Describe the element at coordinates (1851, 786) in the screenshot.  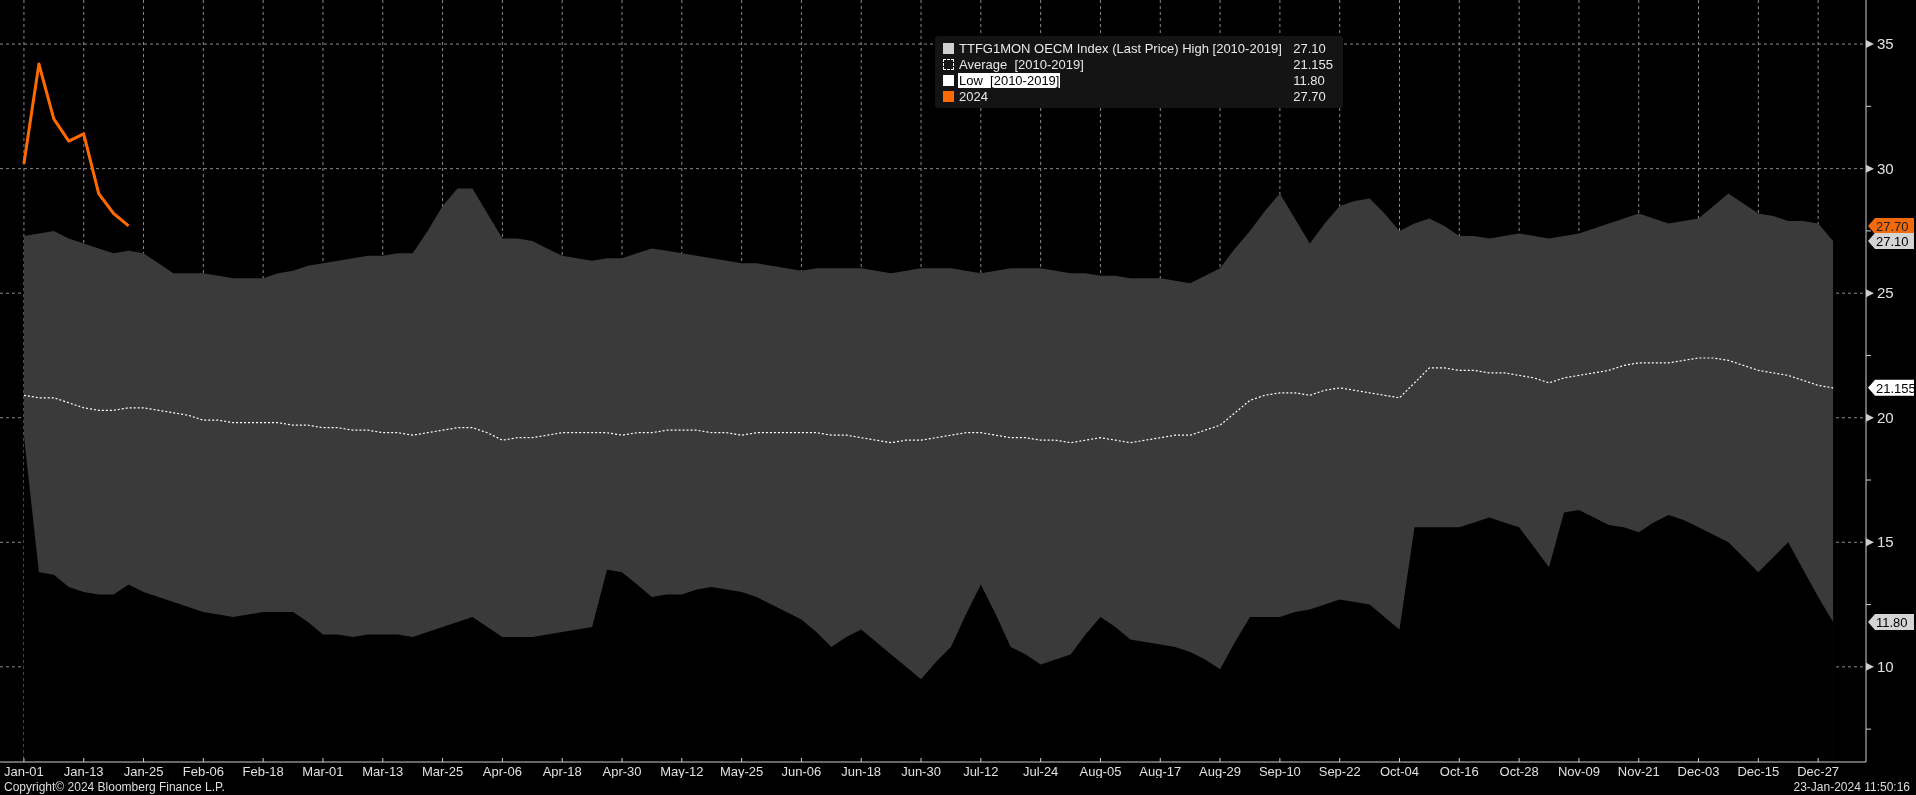
I see `timestamp-text: 23-Jan-2024 11:50:16` at that location.